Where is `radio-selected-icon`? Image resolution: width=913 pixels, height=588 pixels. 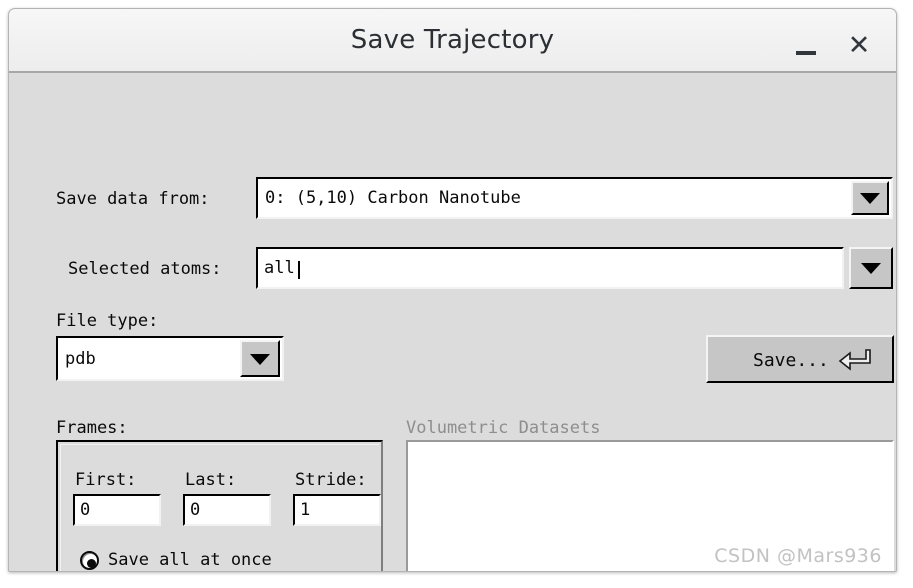 radio-selected-icon is located at coordinates (89, 560).